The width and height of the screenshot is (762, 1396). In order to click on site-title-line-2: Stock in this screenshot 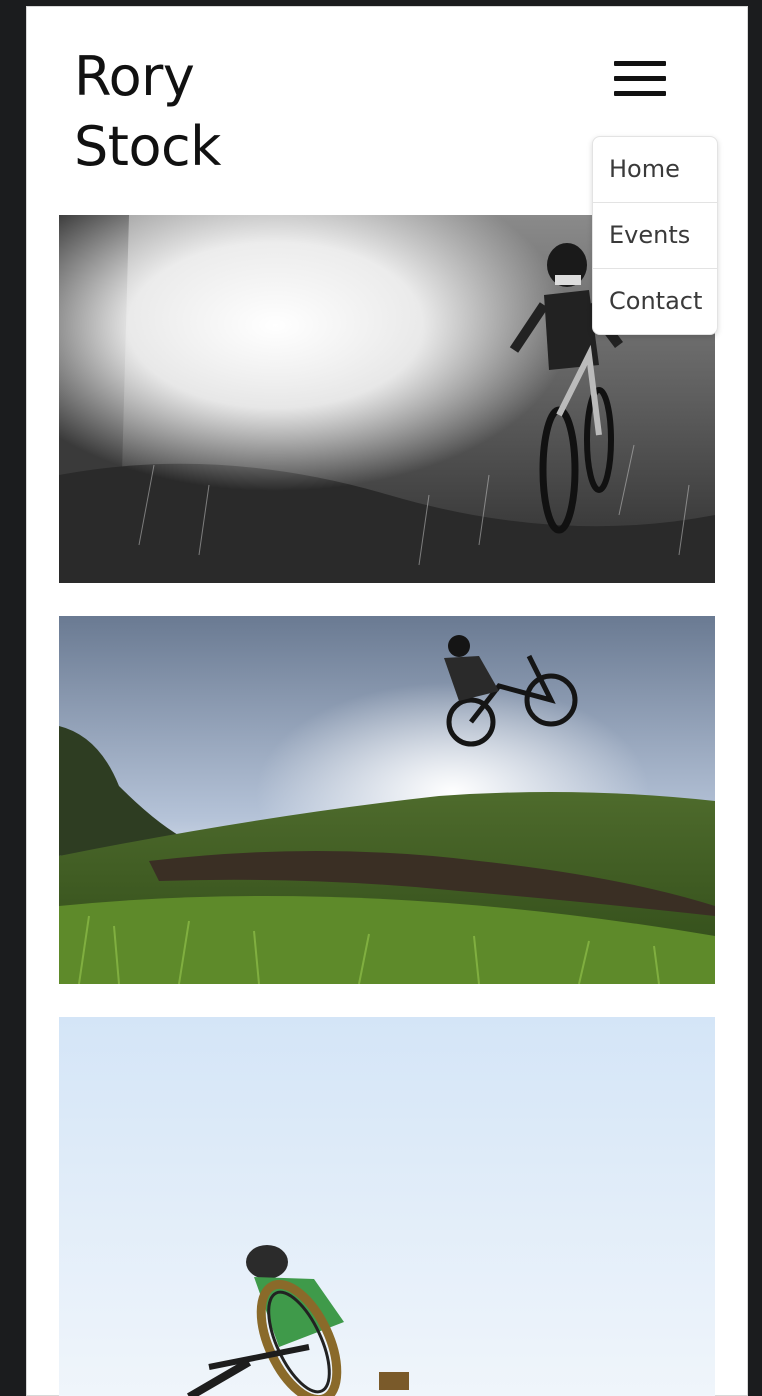, I will do `click(147, 146)`.